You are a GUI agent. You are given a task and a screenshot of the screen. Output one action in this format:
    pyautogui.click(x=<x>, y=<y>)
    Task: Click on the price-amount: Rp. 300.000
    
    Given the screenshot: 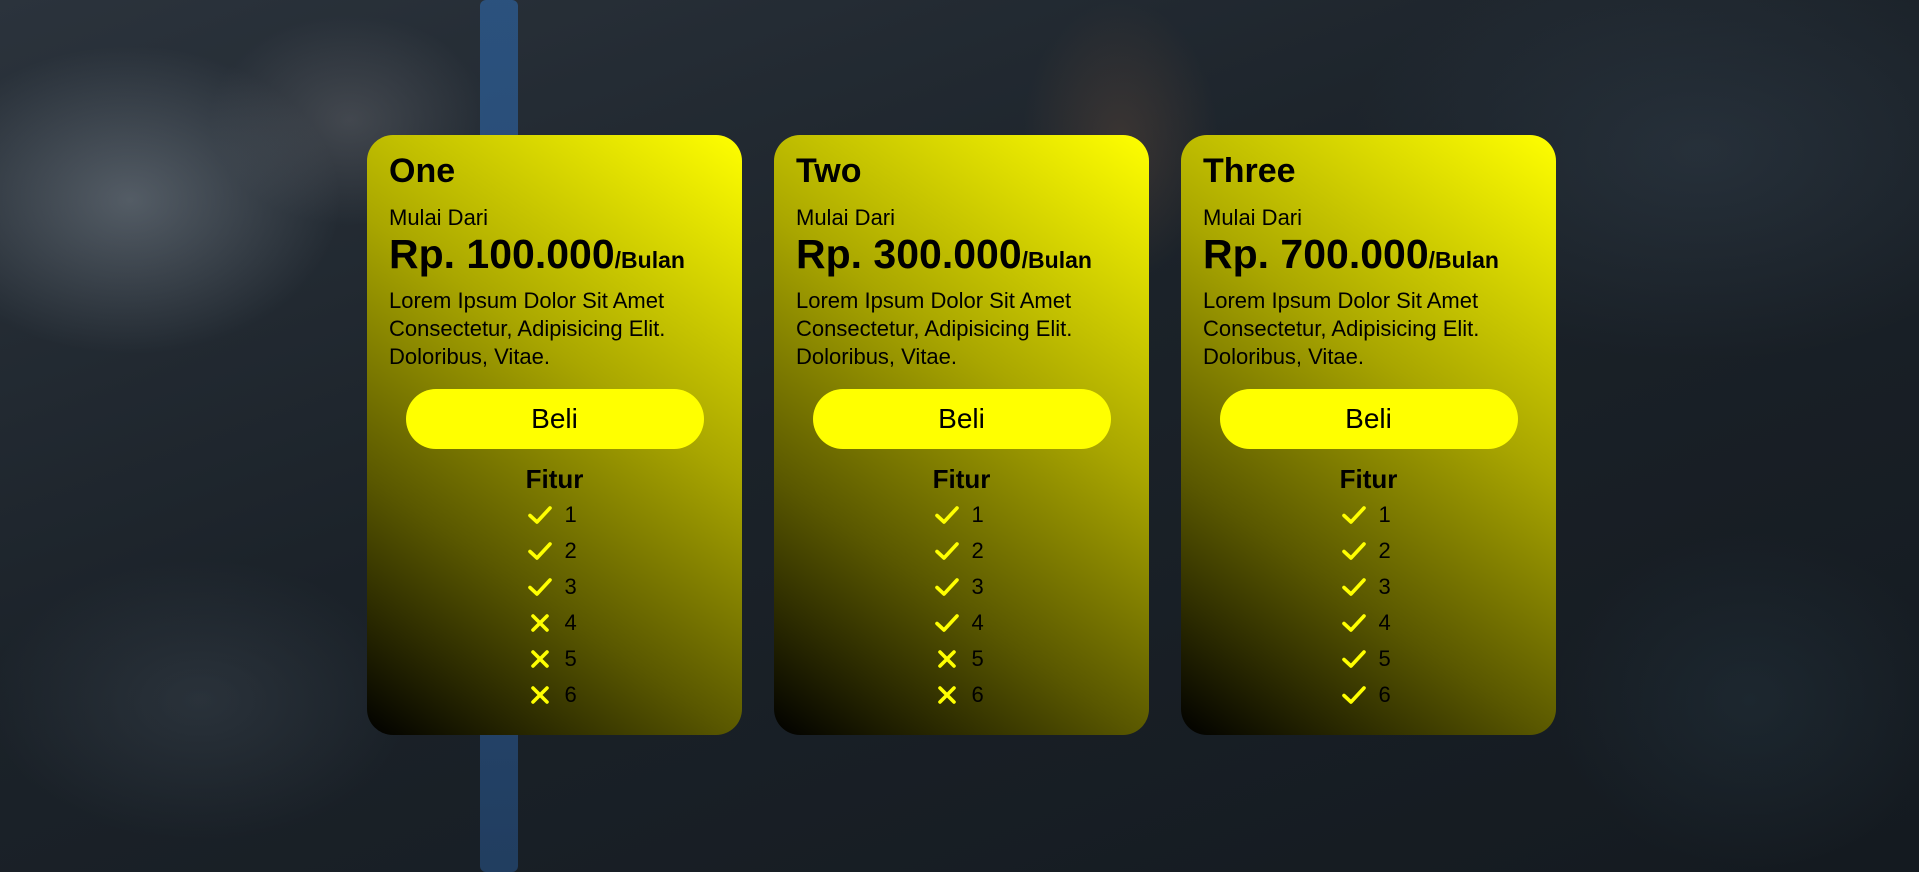 What is the action you would take?
    pyautogui.click(x=909, y=254)
    